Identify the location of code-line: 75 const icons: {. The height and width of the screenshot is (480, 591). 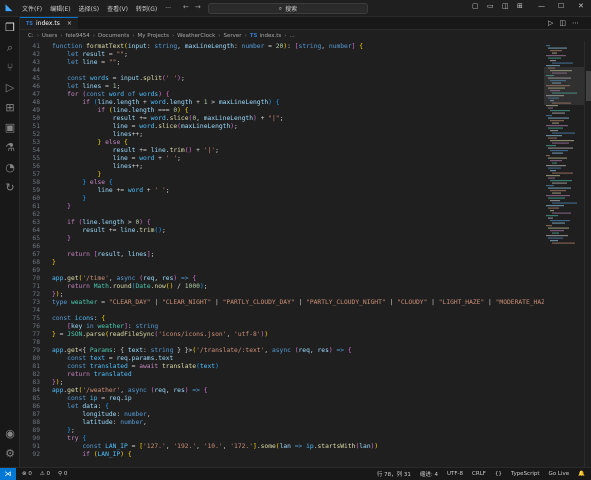
(282, 319).